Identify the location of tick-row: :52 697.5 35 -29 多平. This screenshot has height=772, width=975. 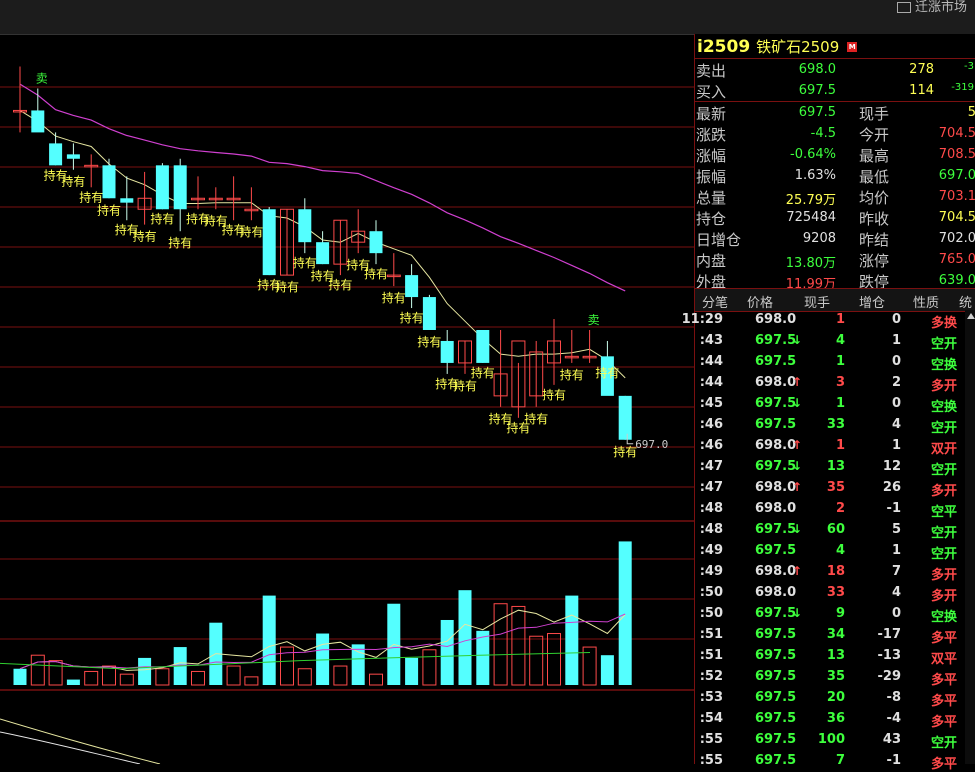
(830, 677).